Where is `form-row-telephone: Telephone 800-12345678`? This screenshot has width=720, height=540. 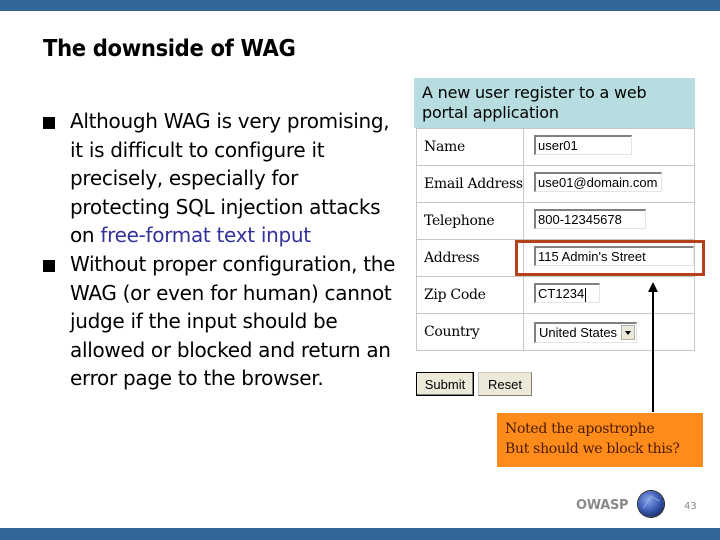
form-row-telephone: Telephone 800-12345678 is located at coordinates (555, 221).